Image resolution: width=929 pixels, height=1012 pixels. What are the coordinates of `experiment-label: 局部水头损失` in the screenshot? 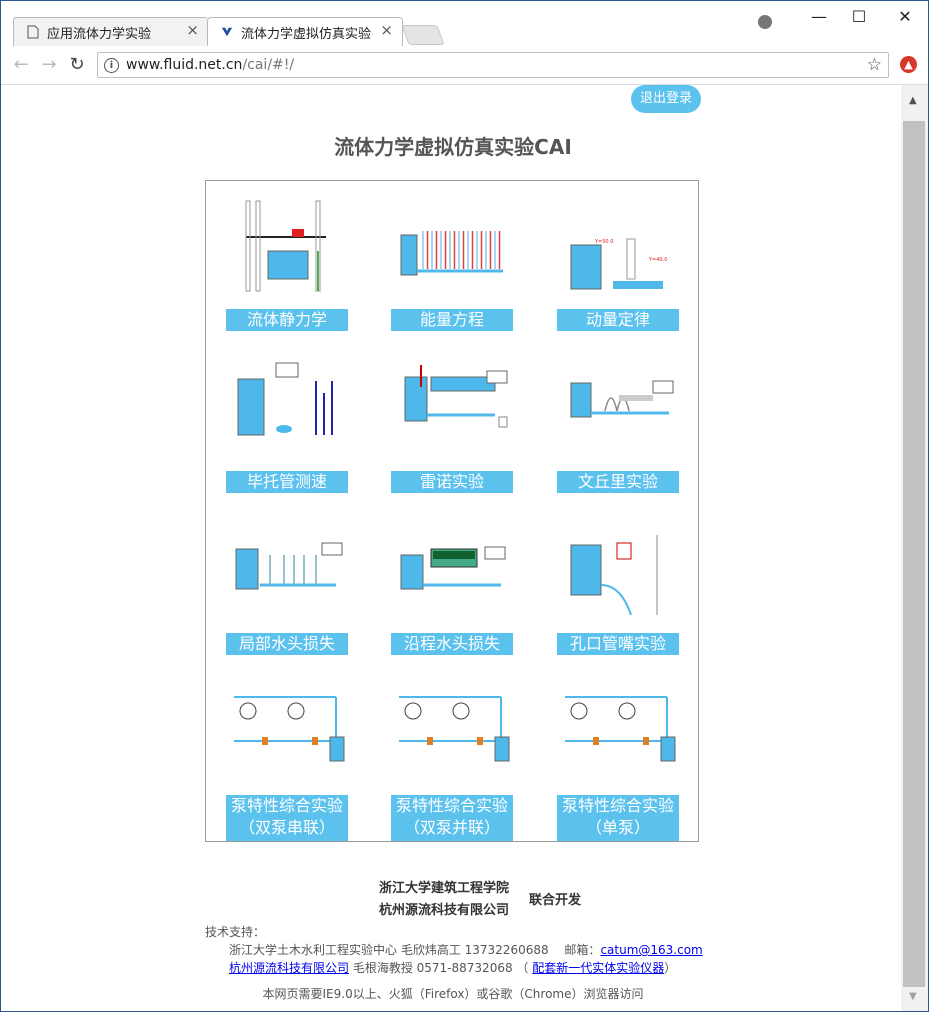 It's located at (287, 644).